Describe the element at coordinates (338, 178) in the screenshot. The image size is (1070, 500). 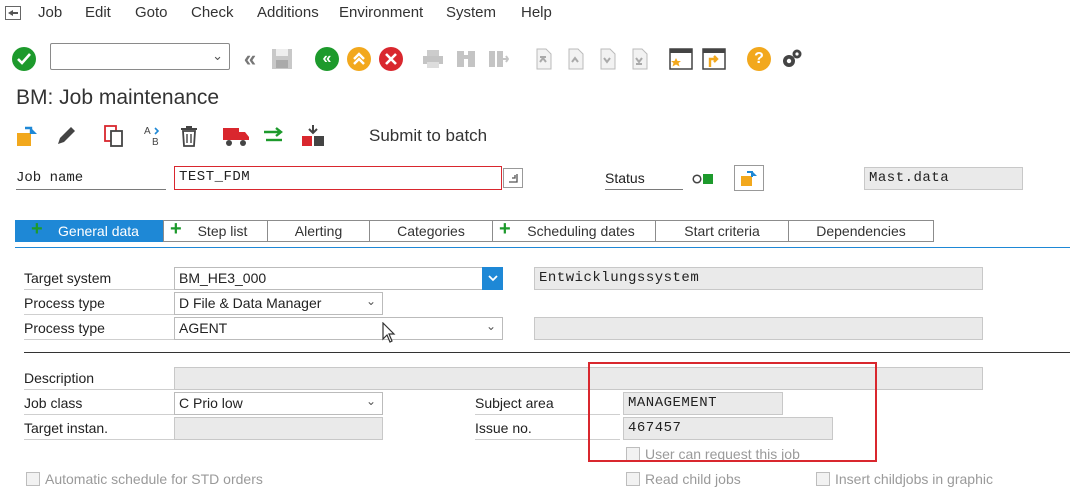
I see `job-name-field: TEST_FDM` at that location.